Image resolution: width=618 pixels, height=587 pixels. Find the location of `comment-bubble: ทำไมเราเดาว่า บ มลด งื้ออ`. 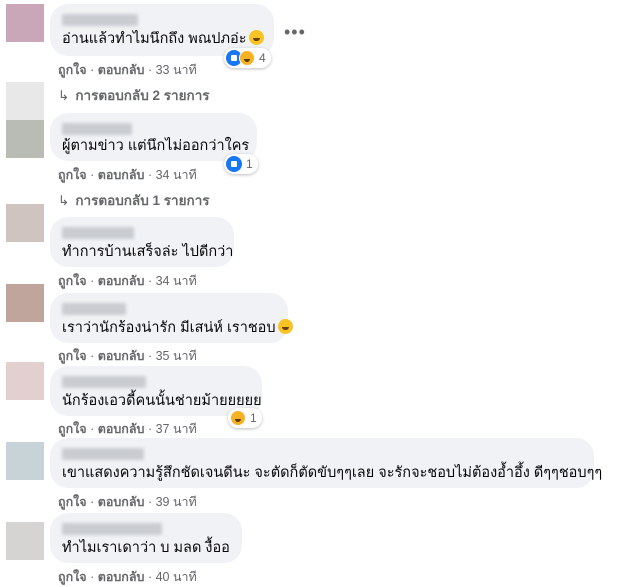

comment-bubble: ทำไมเราเดาว่า บ มลด งื้ออ is located at coordinates (146, 538).